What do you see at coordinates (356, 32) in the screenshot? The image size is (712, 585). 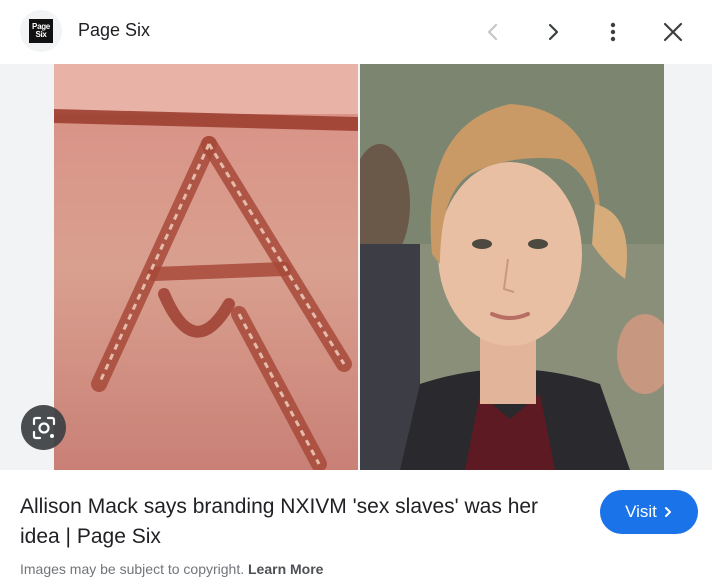 I see `viewer-header: Page Six Page Six` at bounding box center [356, 32].